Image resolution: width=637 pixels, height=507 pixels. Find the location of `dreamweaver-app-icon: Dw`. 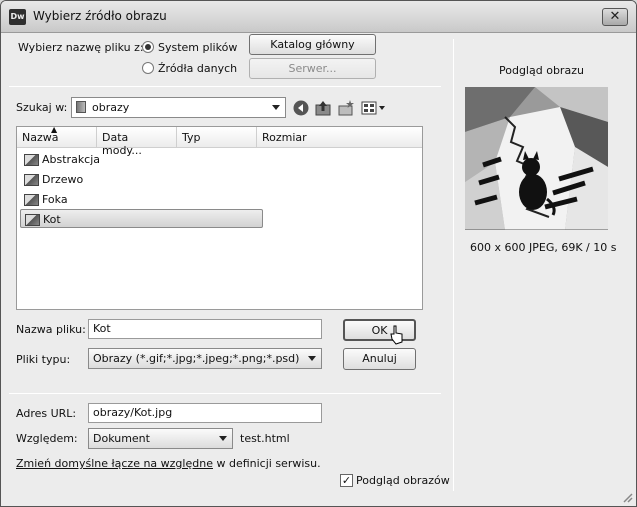

dreamweaver-app-icon: Dw is located at coordinates (17, 17).